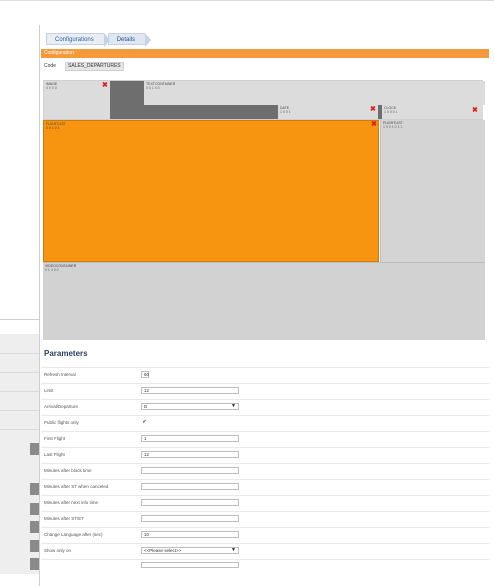 The width and height of the screenshot is (494, 586). I want to click on tile-image-close-icon: ✖, so click(105, 85).